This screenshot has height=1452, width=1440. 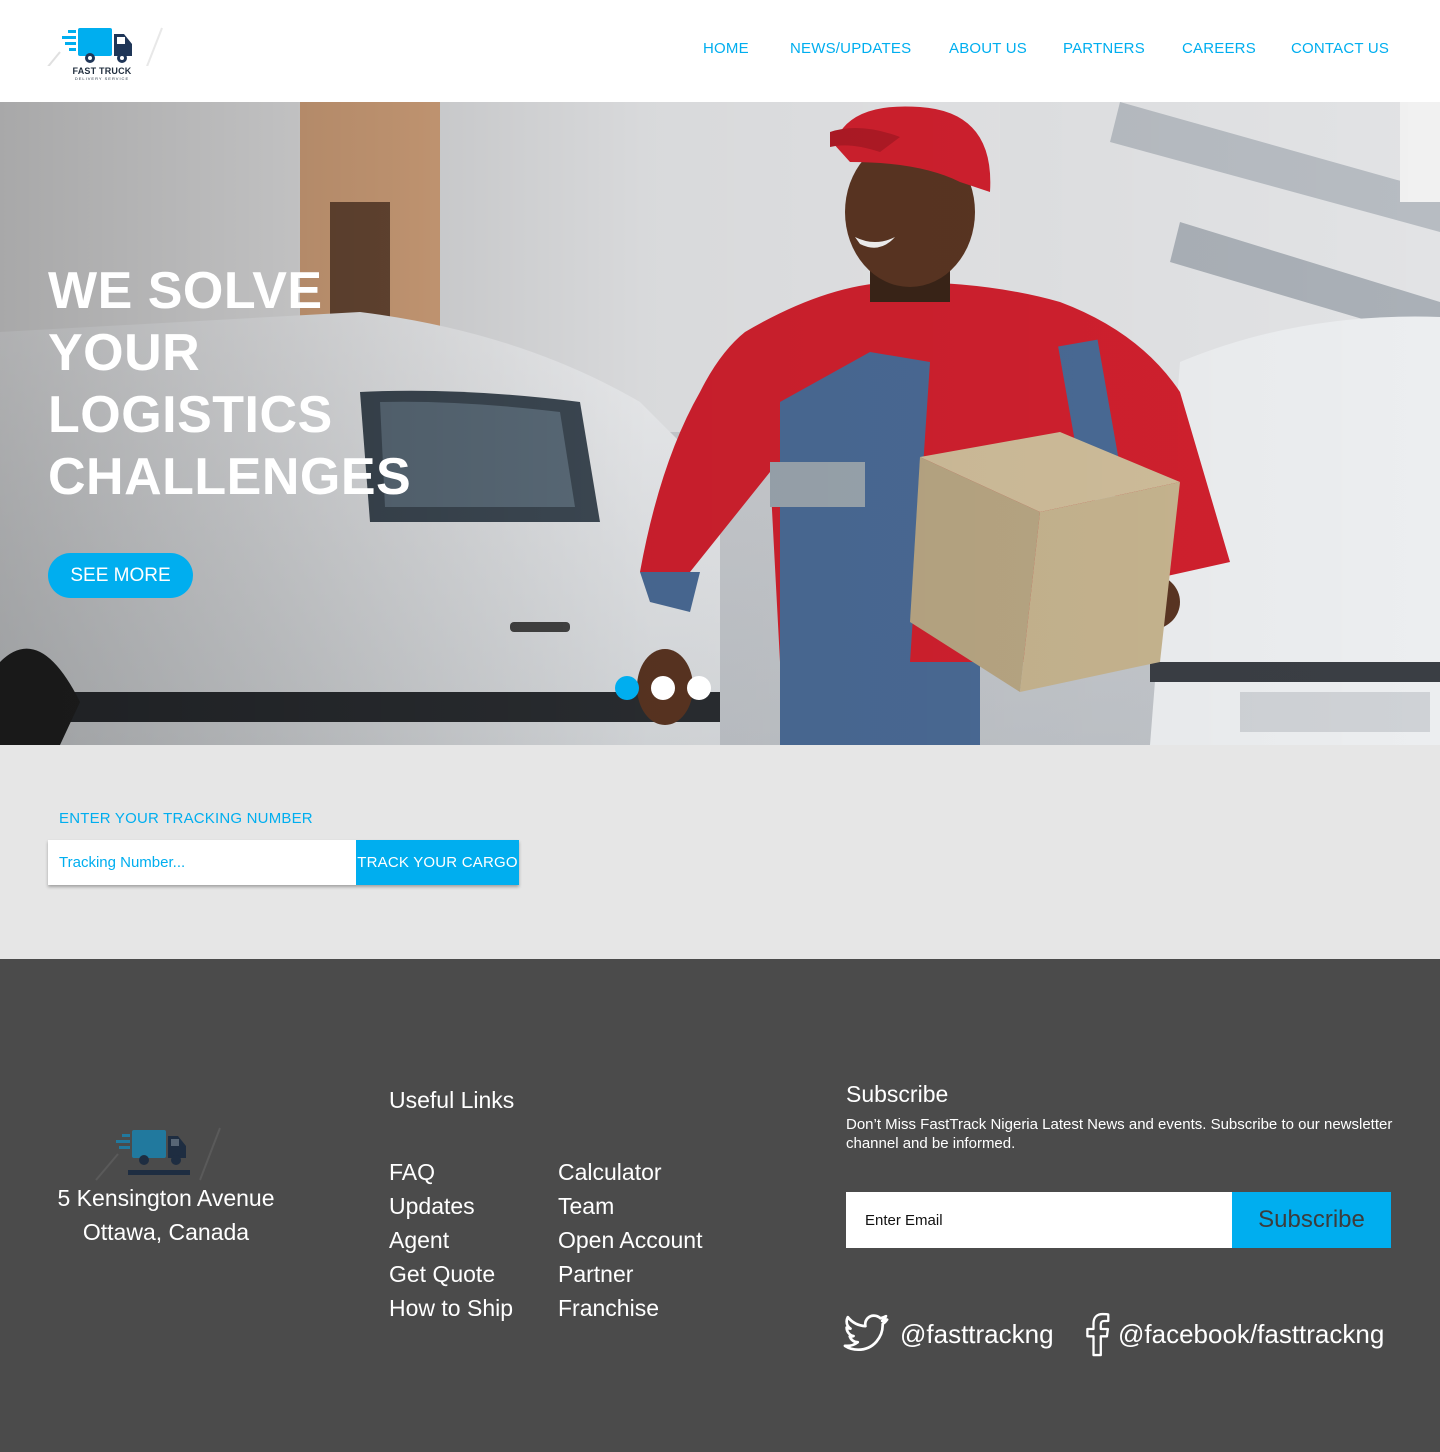 What do you see at coordinates (977, 1333) in the screenshot?
I see `twitter-handle: @fasttrackng` at bounding box center [977, 1333].